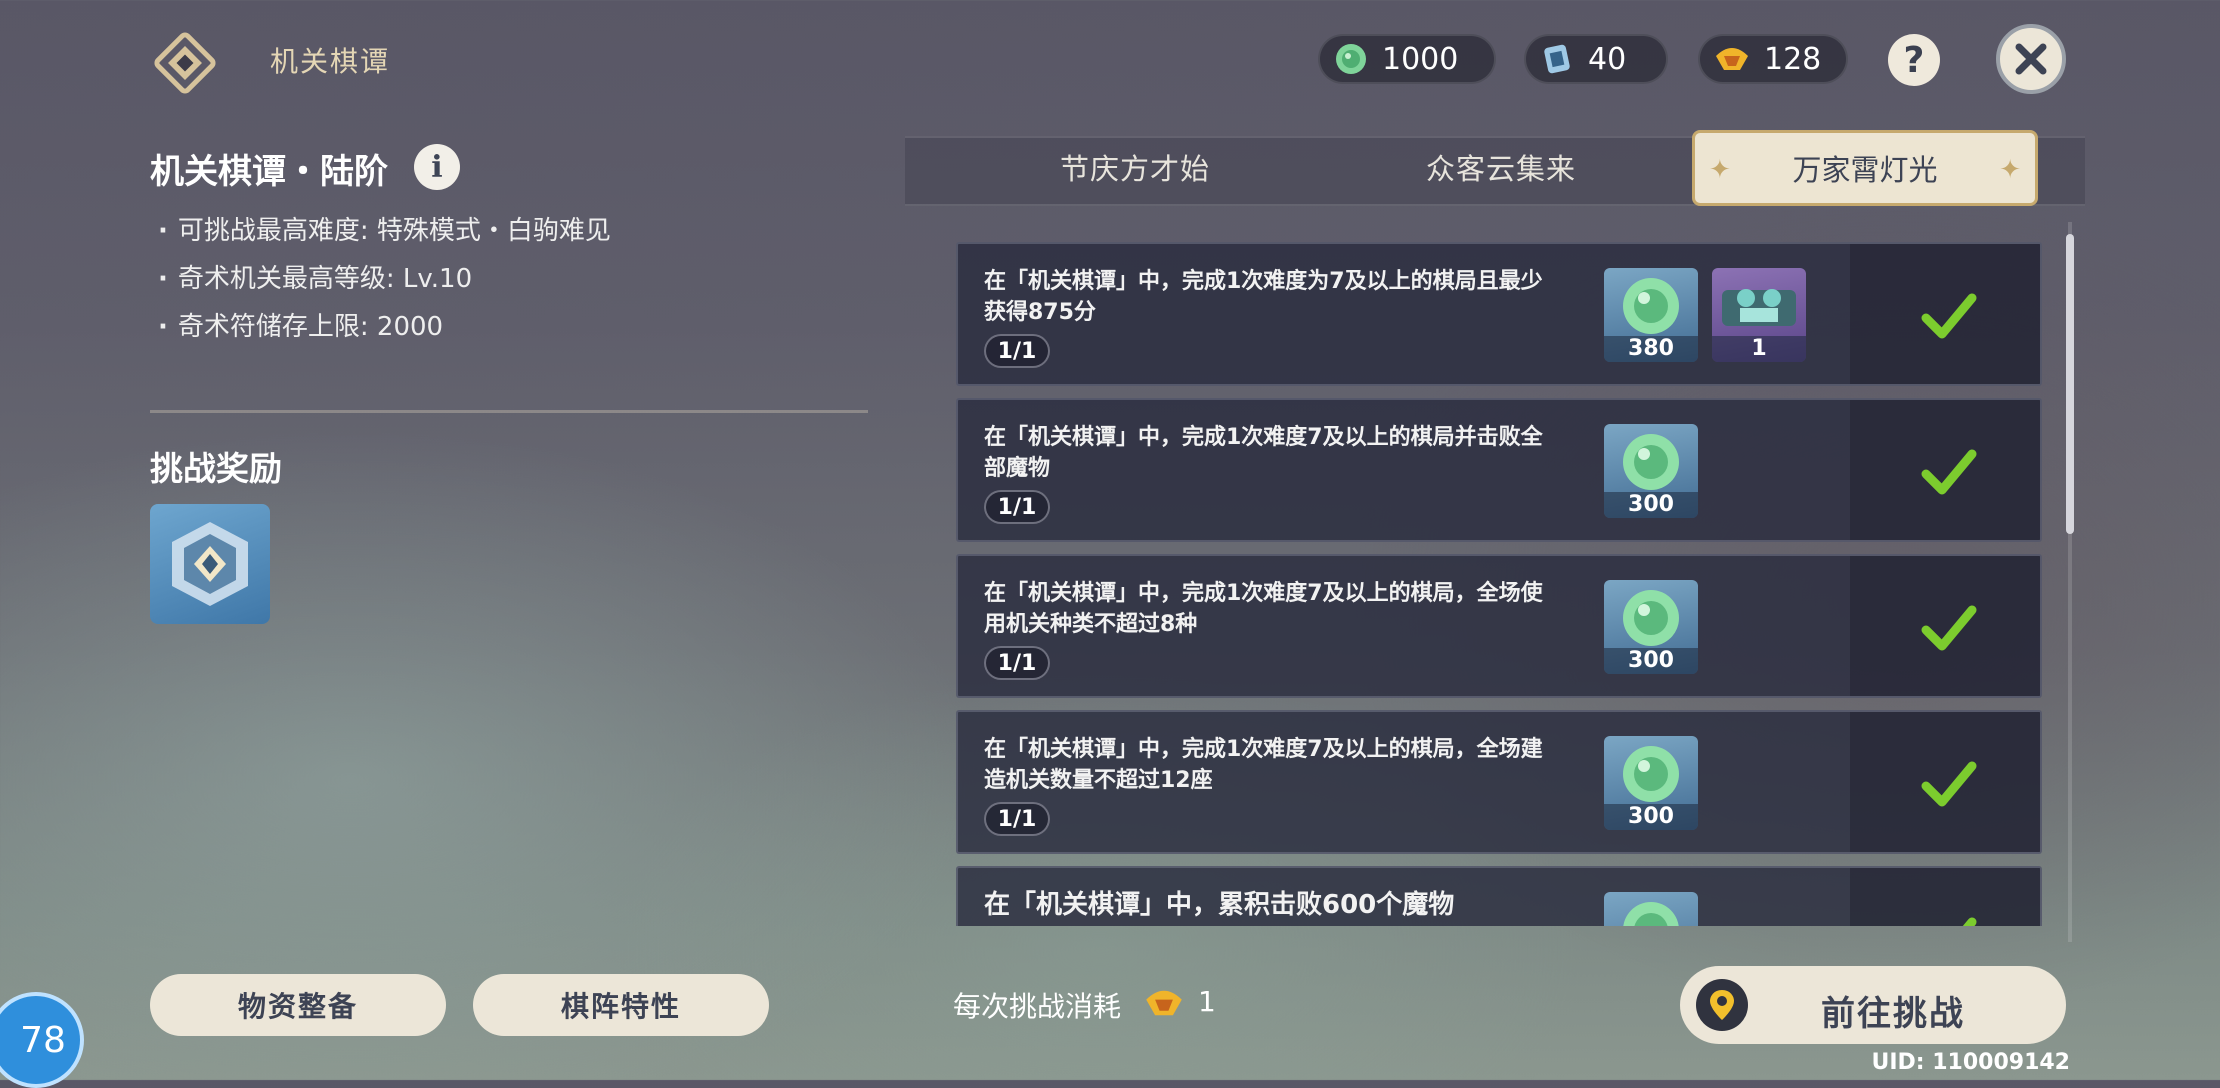 The height and width of the screenshot is (1088, 2220). What do you see at coordinates (1037, 1006) in the screenshot?
I see `cost-label: 每次挑战消耗` at bounding box center [1037, 1006].